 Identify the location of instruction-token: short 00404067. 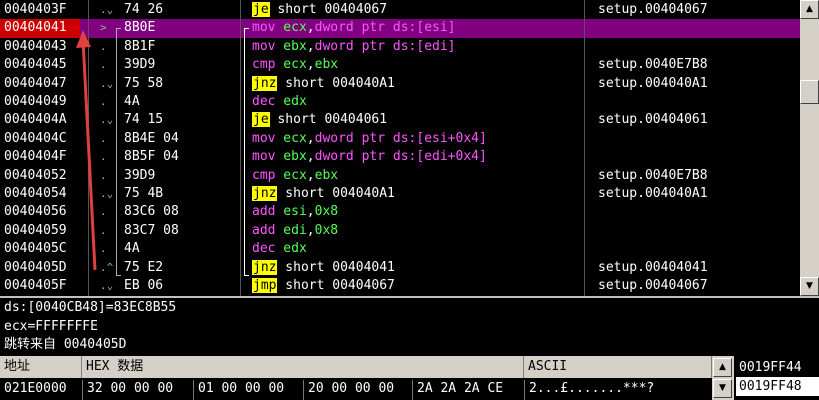
(328, 9).